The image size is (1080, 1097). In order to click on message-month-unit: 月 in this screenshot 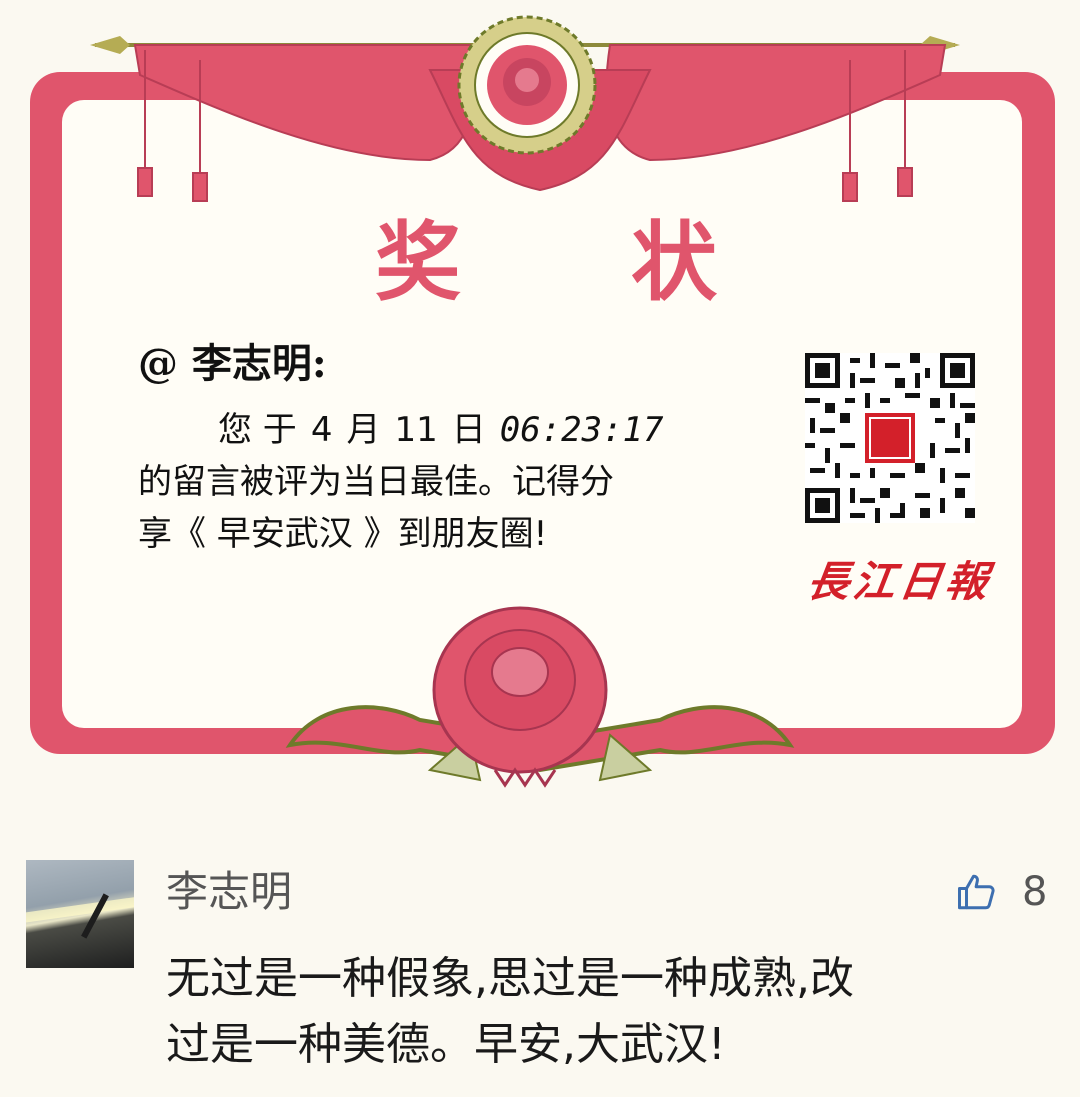, I will do `click(363, 430)`.